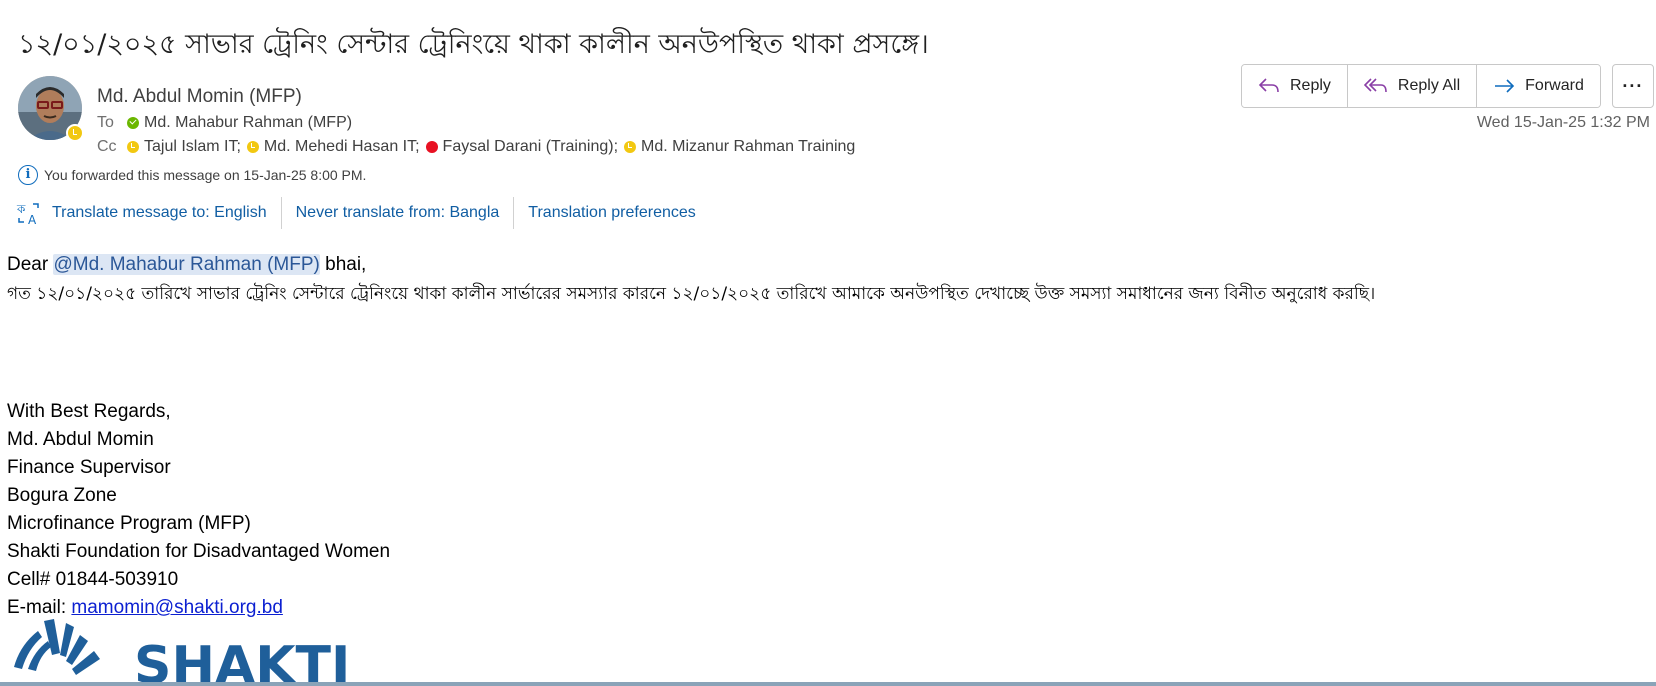 This screenshot has width=1656, height=686. I want to click on recipient-cc: Tajul Islam IT;, so click(184, 147).